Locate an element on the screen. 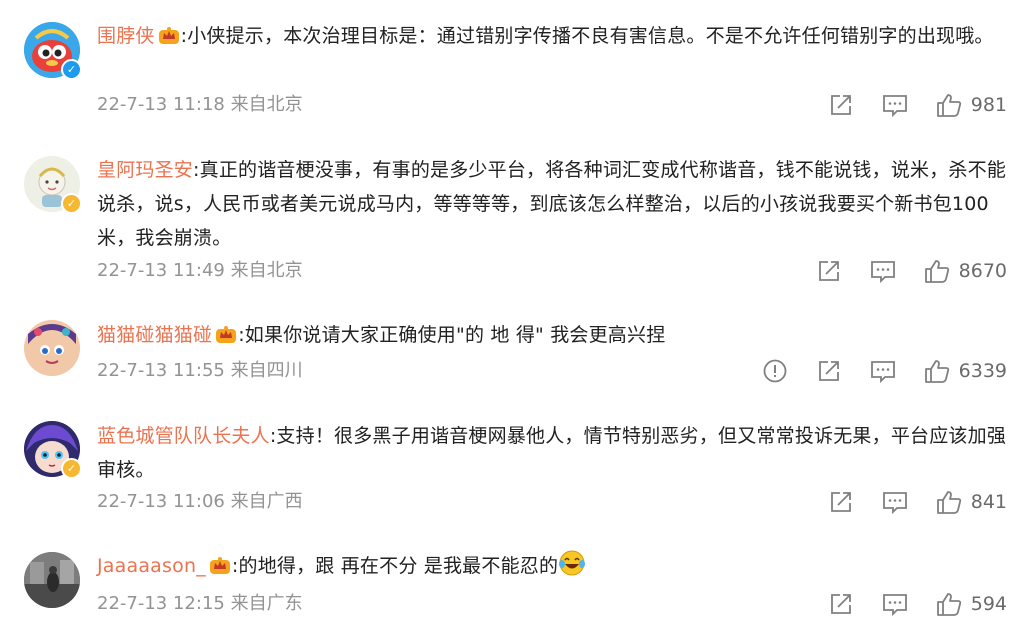 This screenshot has width=1024, height=621. laugh-cry-emoji is located at coordinates (572, 568).